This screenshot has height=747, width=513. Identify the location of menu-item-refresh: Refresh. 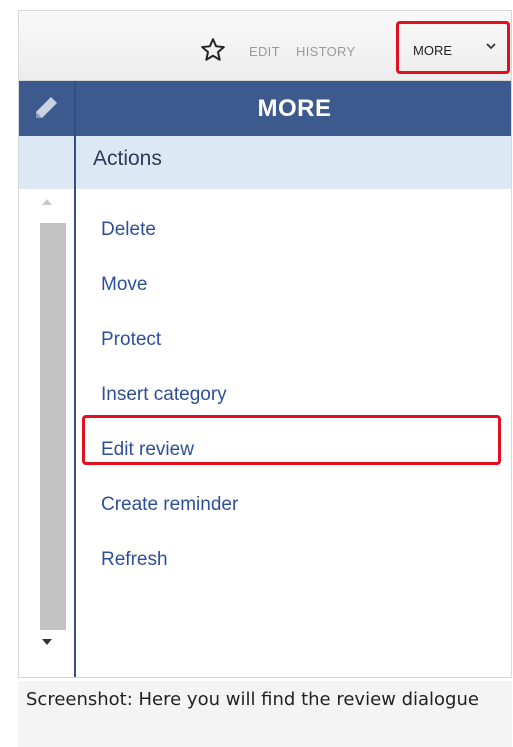
(293, 562).